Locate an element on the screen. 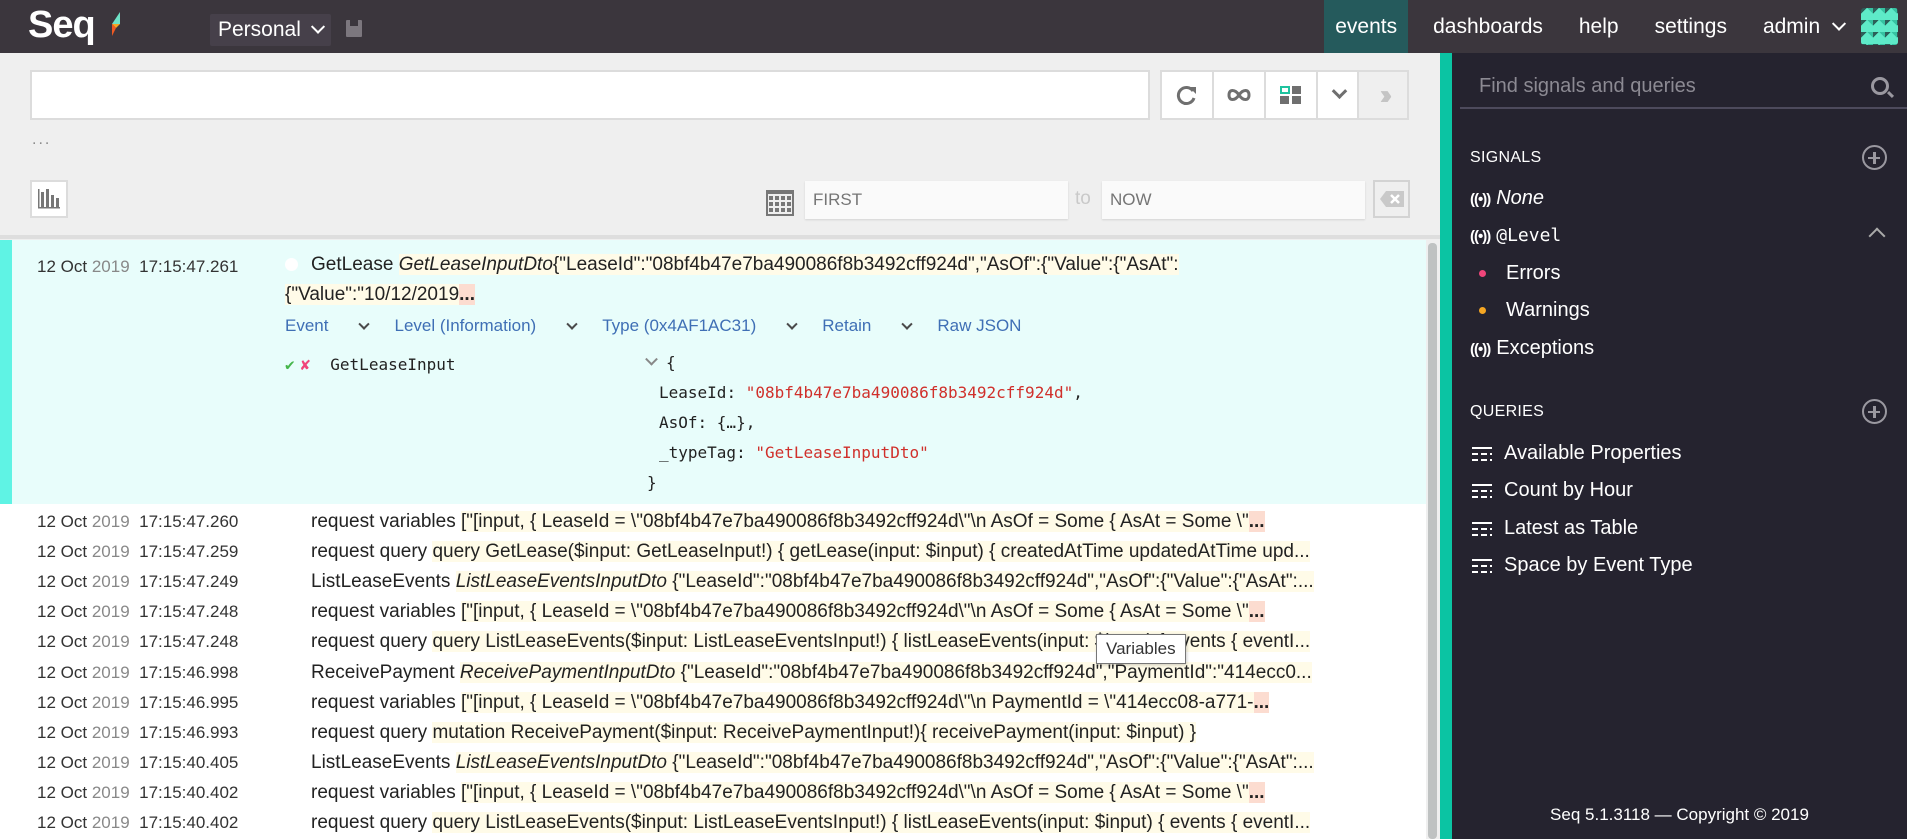  date-from-input is located at coordinates (936, 200).